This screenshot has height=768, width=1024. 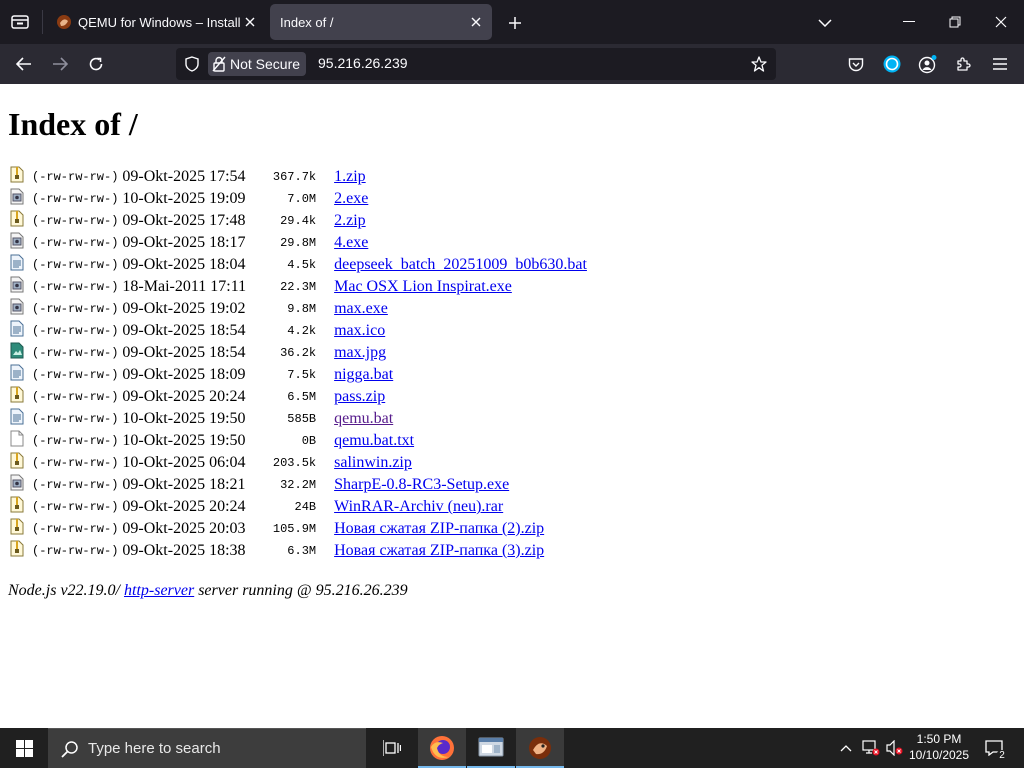 I want to click on list-all-tabs-button, so click(x=825, y=23).